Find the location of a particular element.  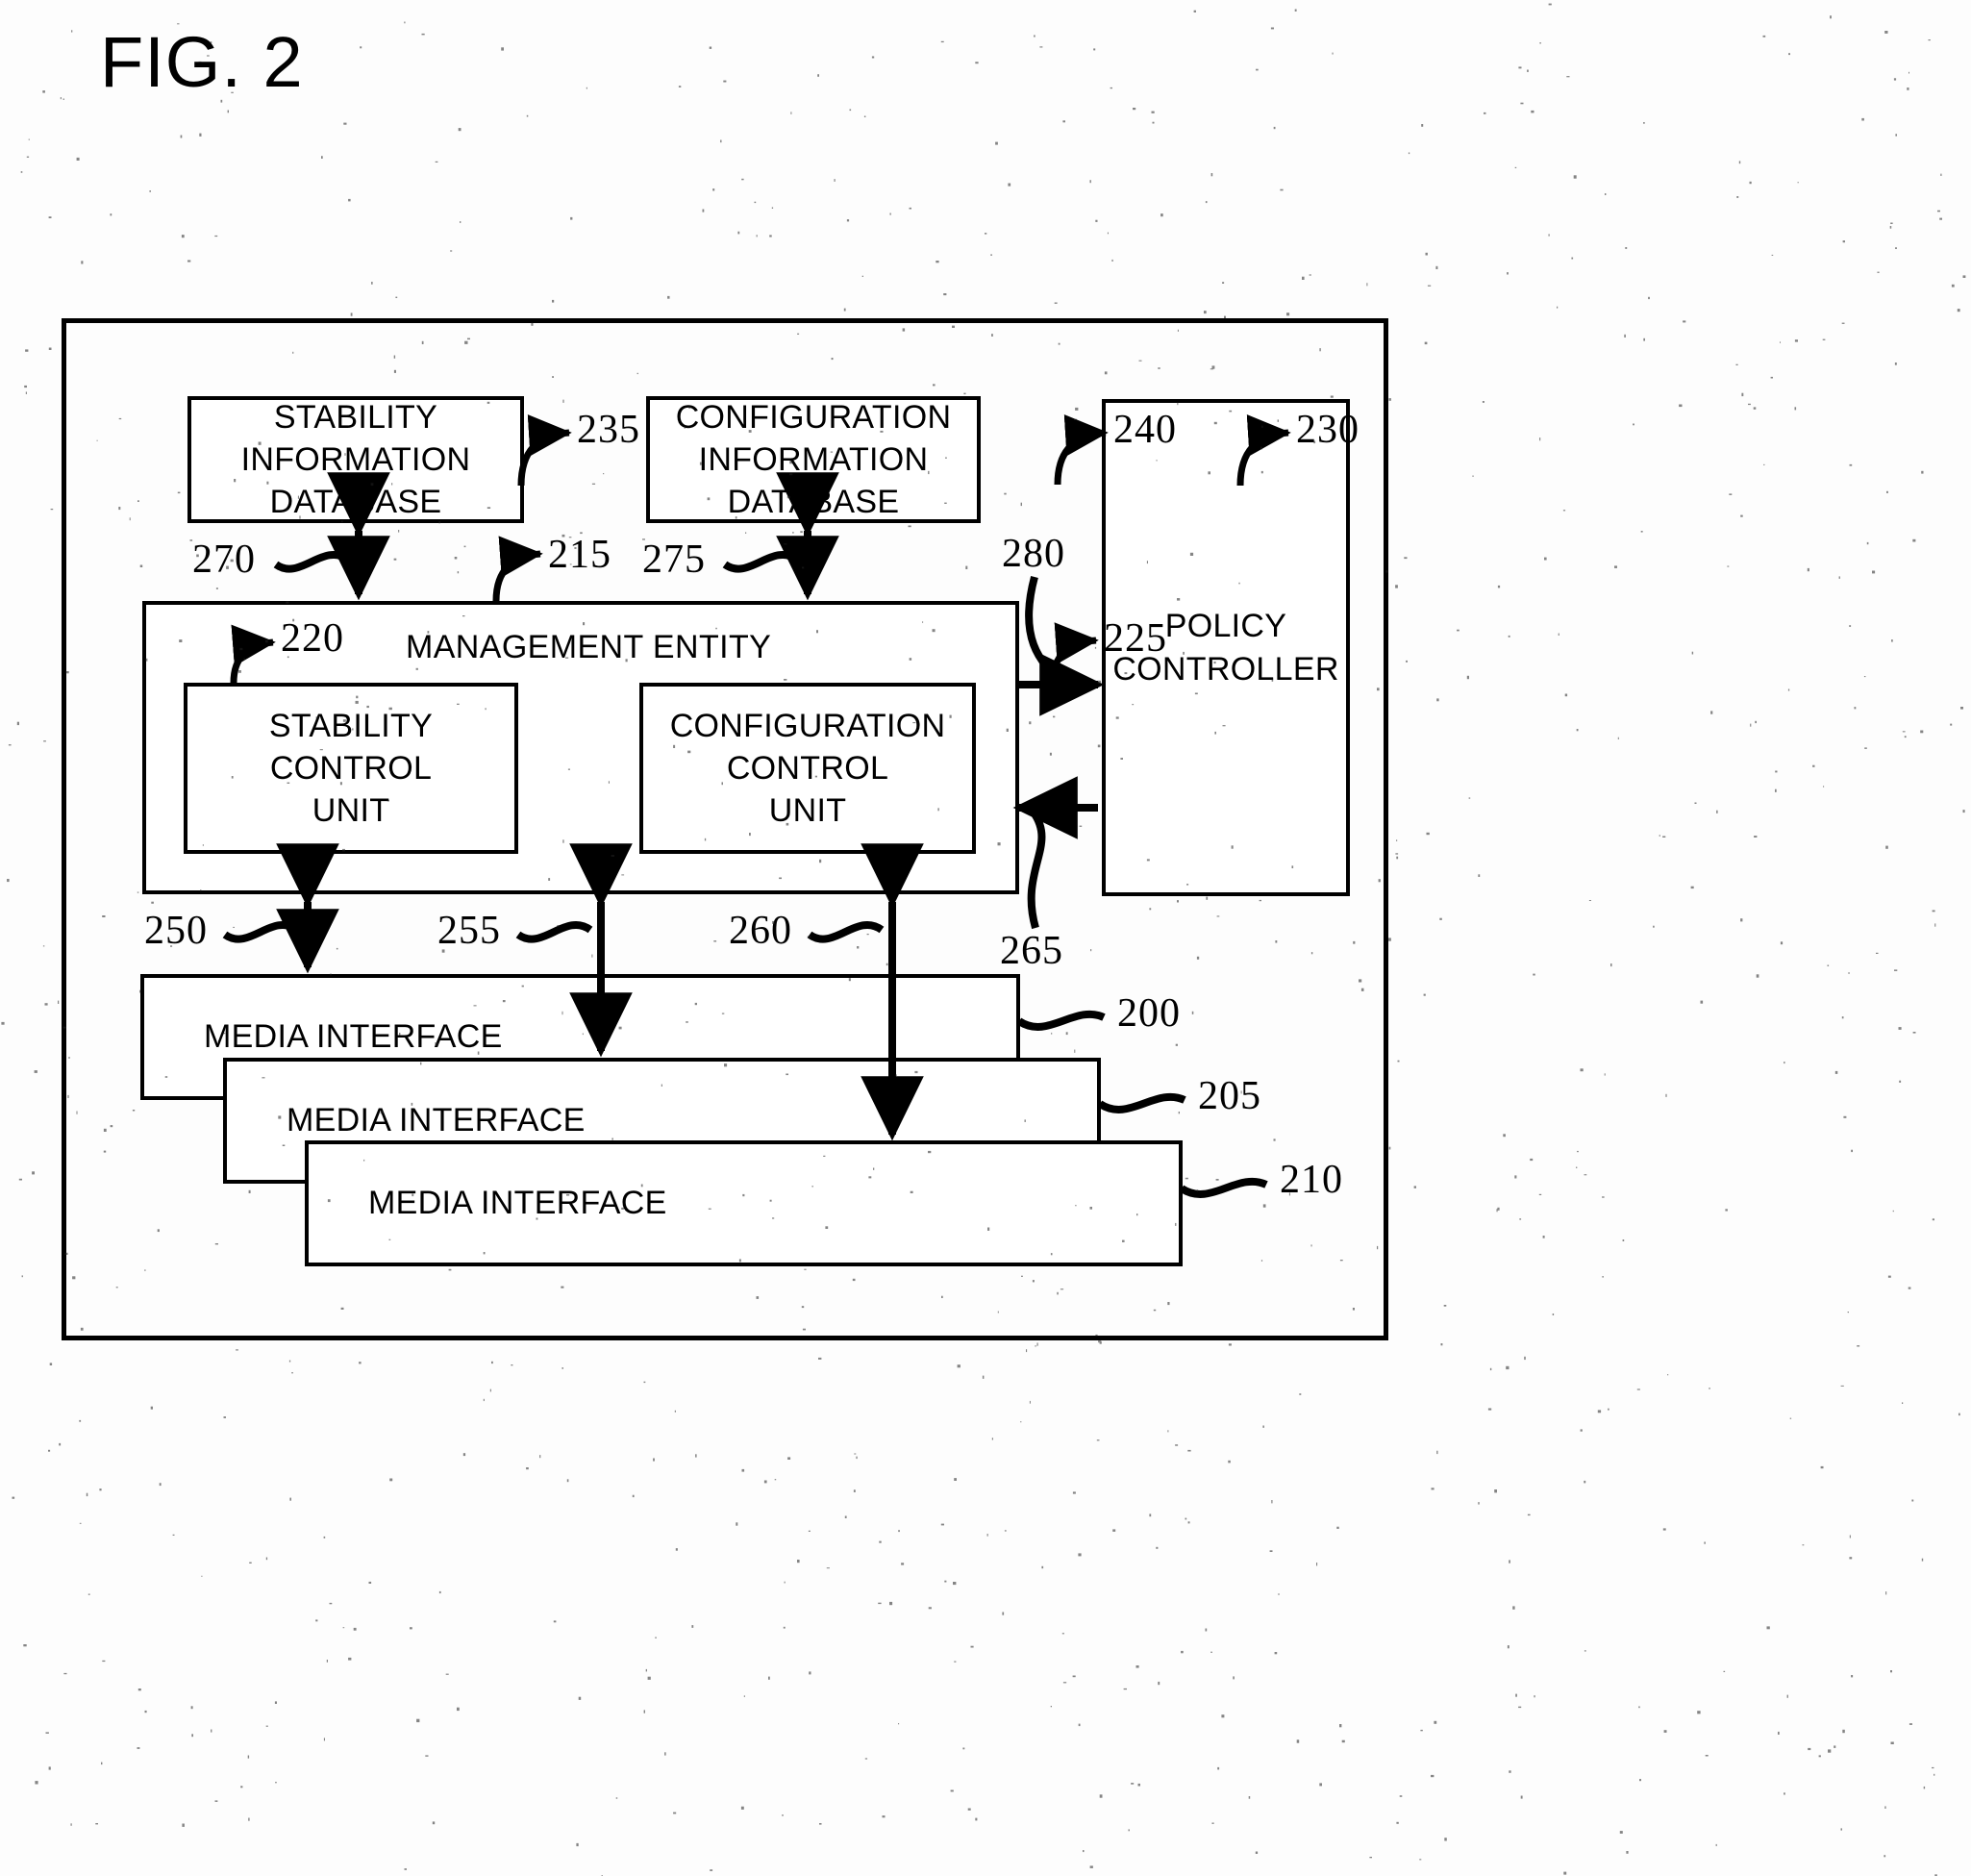

configuration-control-unit-box: CONFIGURATION CONTROL UNIT is located at coordinates (807, 768).